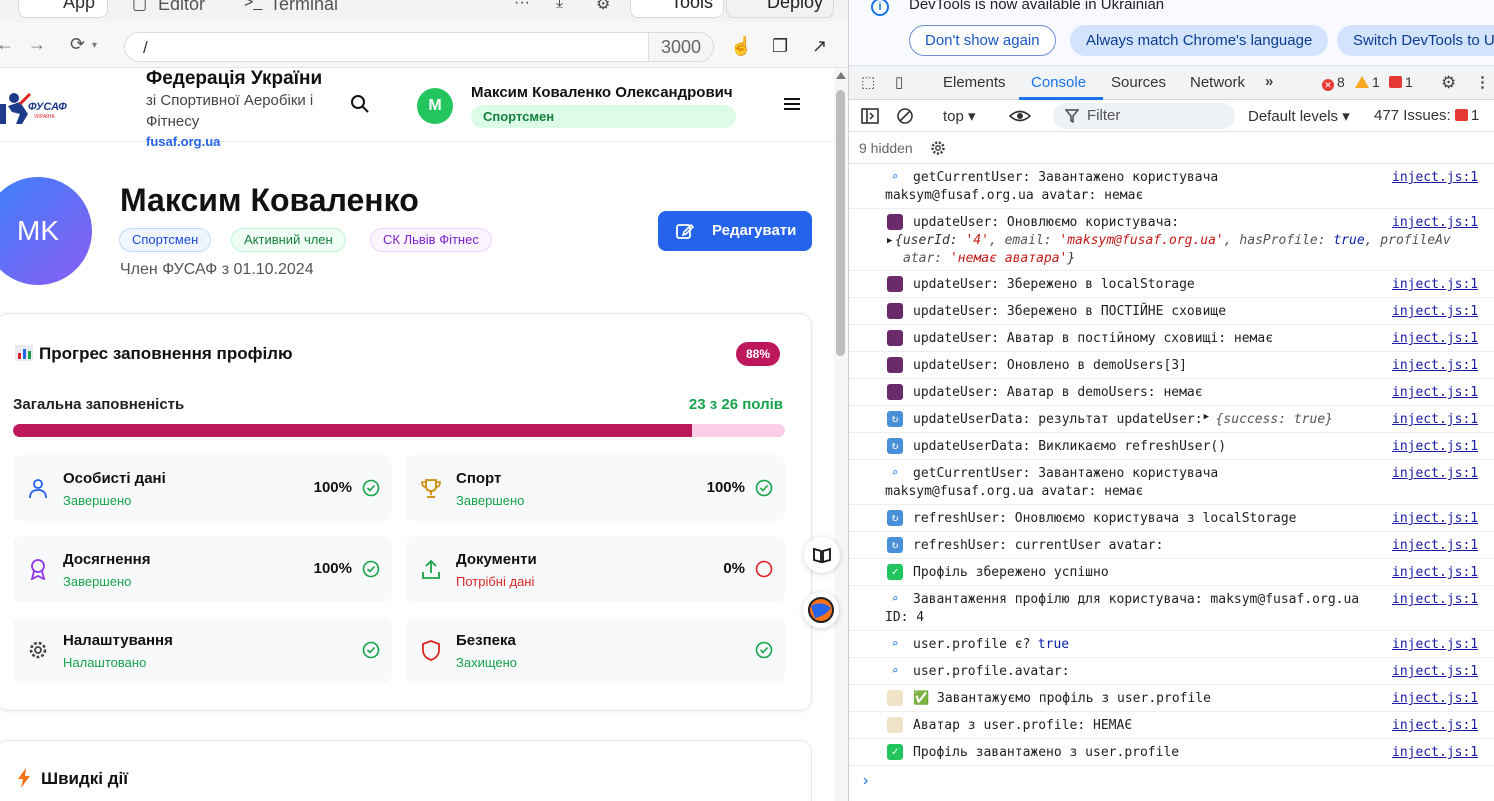  I want to click on progress-section: Спорт Завершено 100%, so click(595, 488).